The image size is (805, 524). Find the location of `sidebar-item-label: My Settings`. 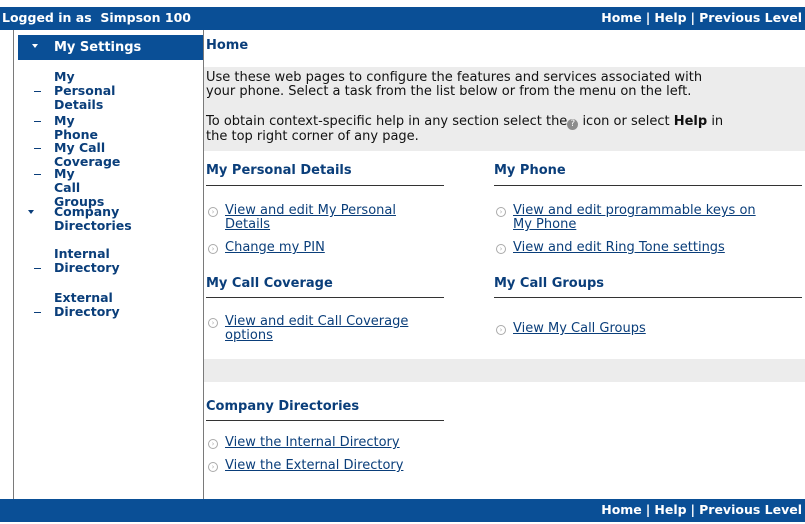

sidebar-item-label: My Settings is located at coordinates (98, 47).